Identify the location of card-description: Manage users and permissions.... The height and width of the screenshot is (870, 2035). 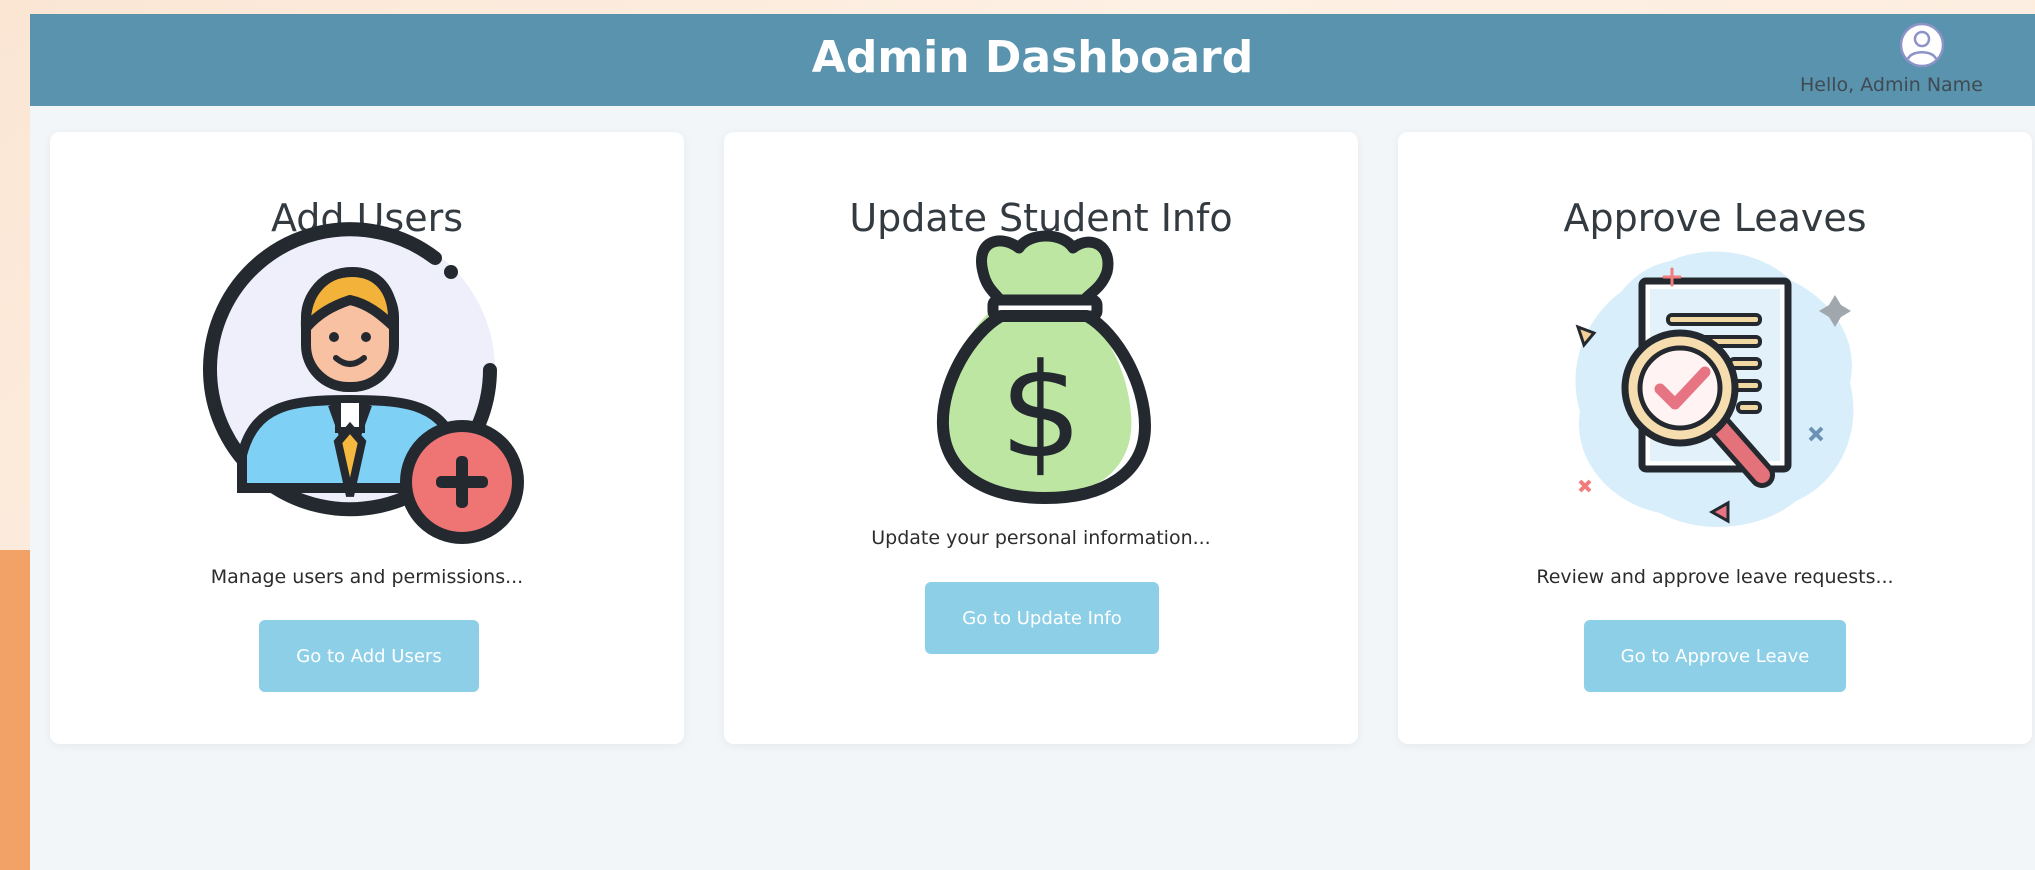
(367, 577).